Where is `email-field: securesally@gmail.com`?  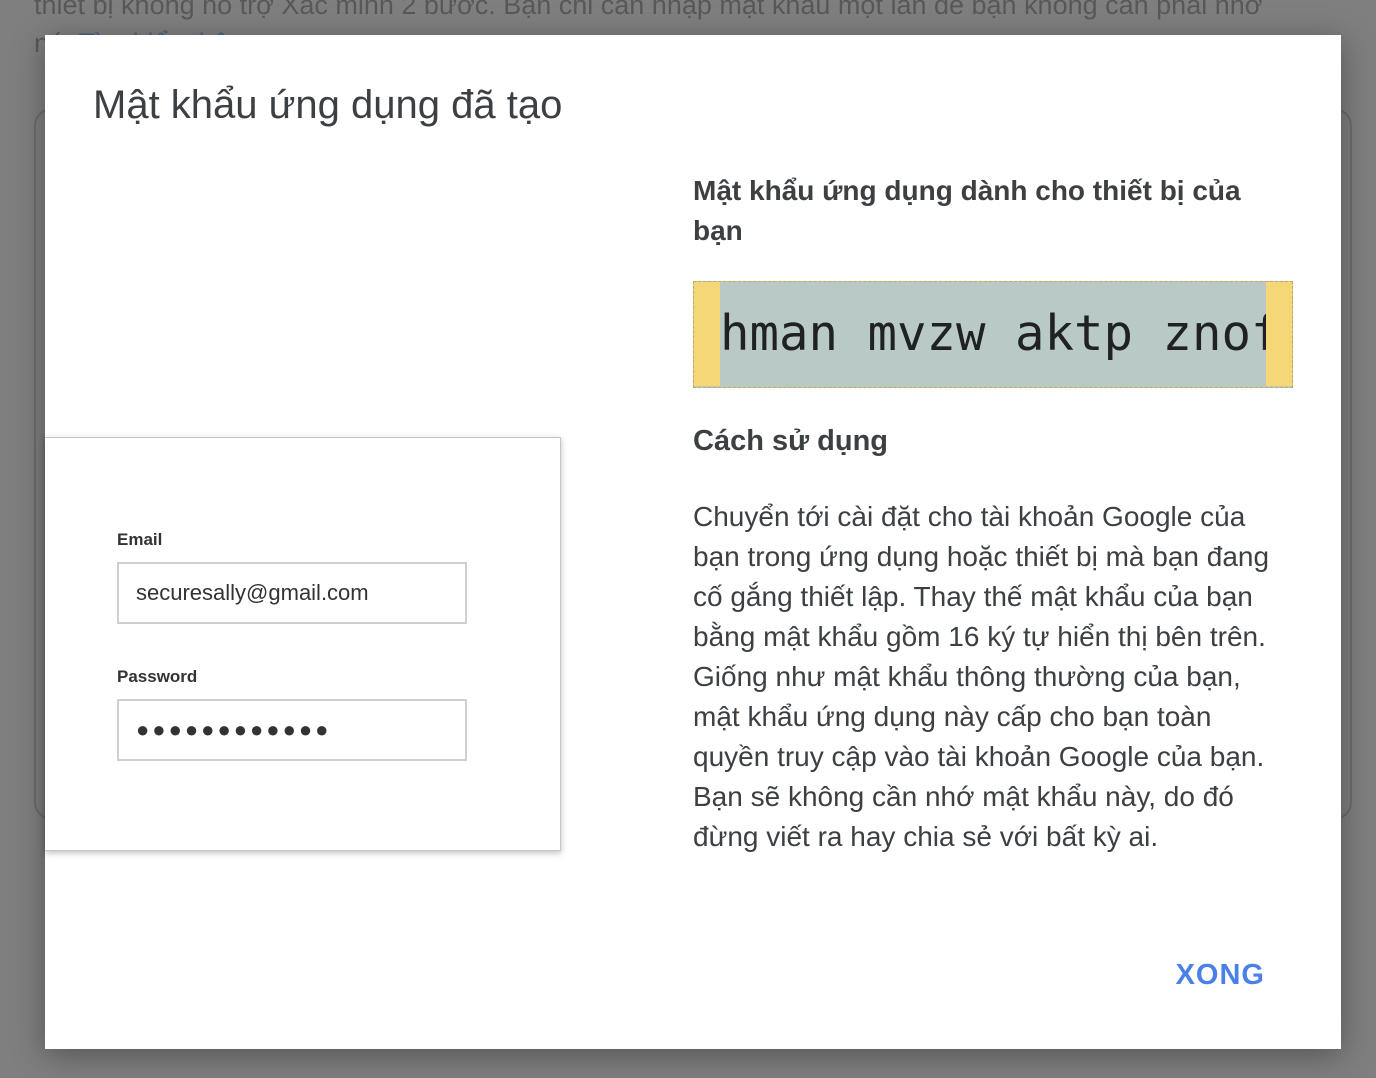 email-field: securesally@gmail.com is located at coordinates (292, 593).